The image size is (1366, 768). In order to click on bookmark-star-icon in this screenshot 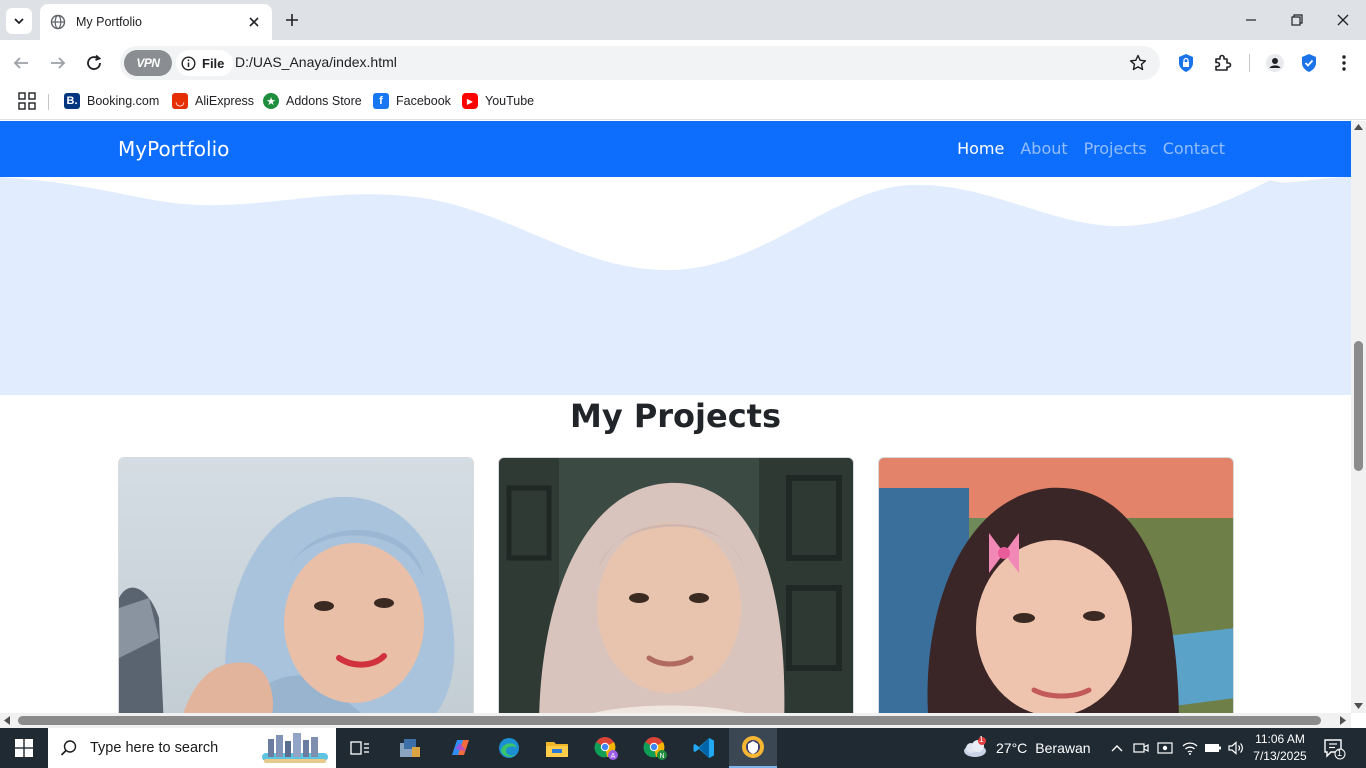, I will do `click(1138, 63)`.